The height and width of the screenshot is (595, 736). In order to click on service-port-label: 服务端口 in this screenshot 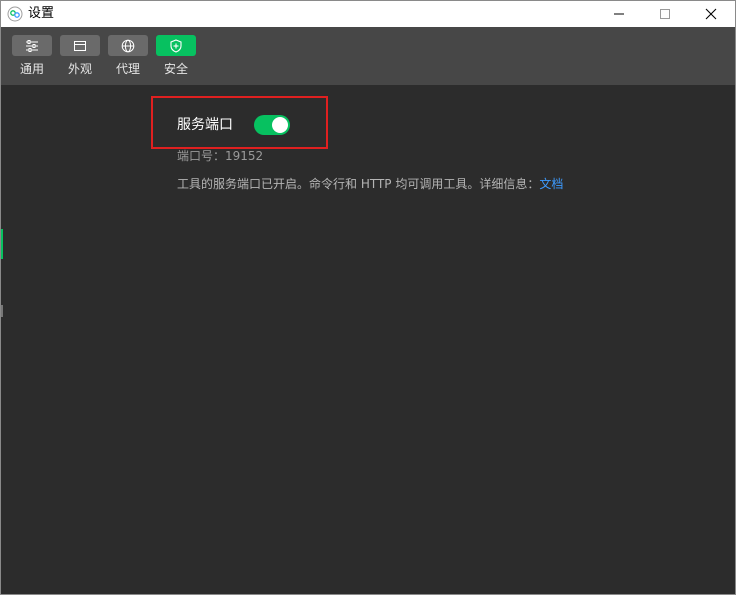, I will do `click(205, 125)`.